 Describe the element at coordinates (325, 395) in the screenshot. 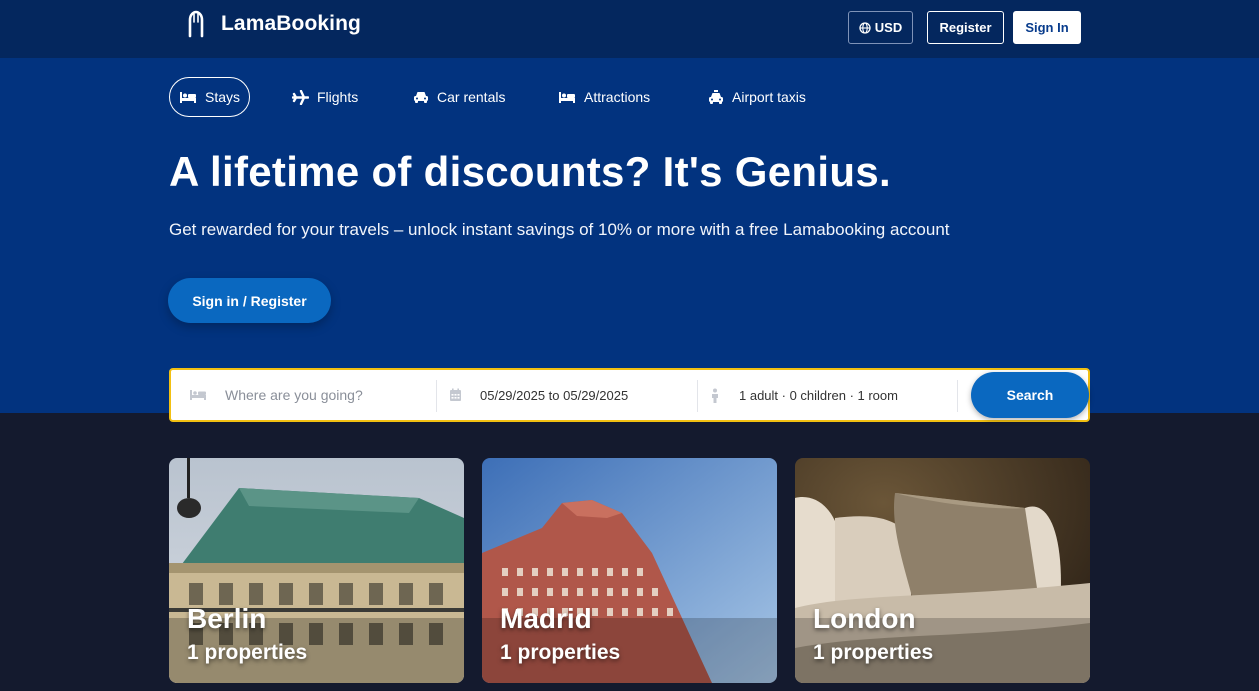

I see `destination-input` at that location.